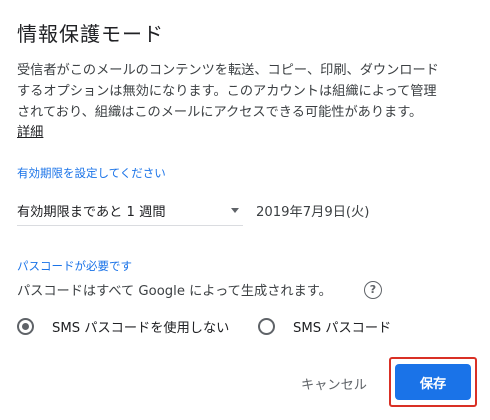  I want to click on learn-more-link: 詳細, so click(30, 130).